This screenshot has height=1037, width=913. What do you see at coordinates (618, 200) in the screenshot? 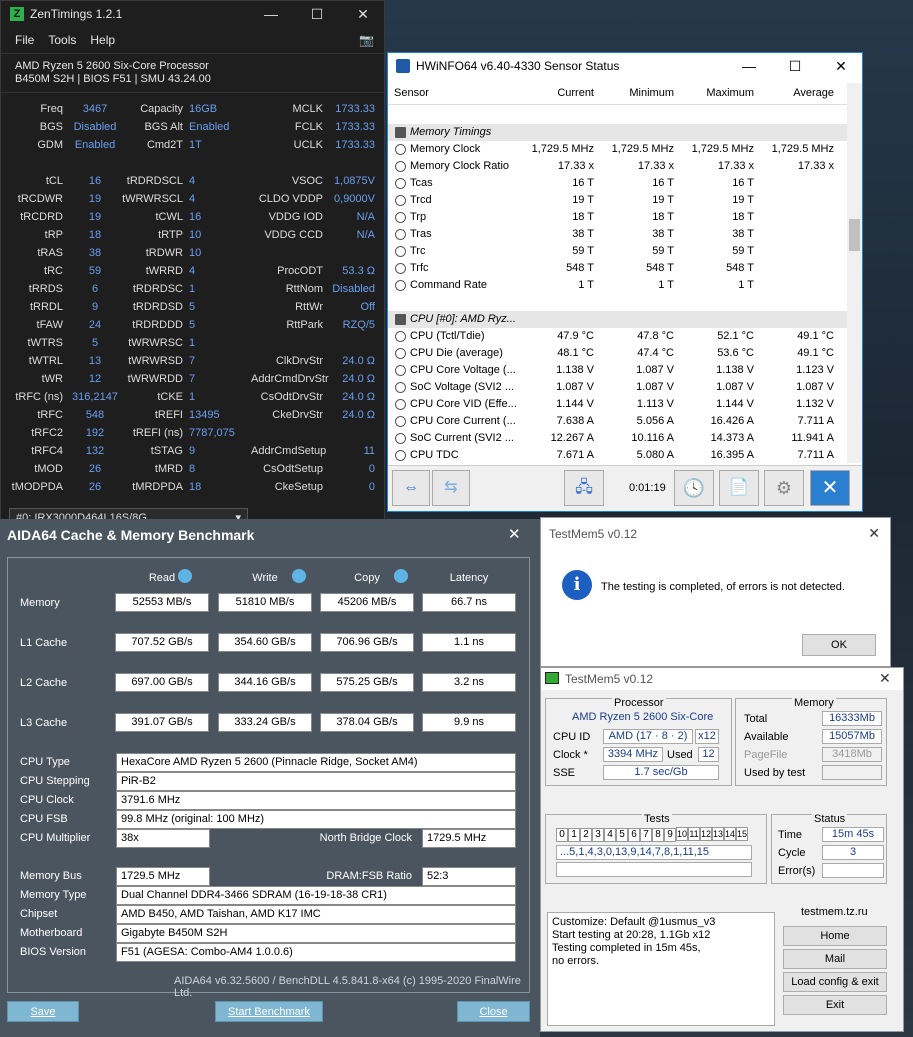
I see `sensor-row: Trcd 19 T 19 T 19 T` at bounding box center [618, 200].